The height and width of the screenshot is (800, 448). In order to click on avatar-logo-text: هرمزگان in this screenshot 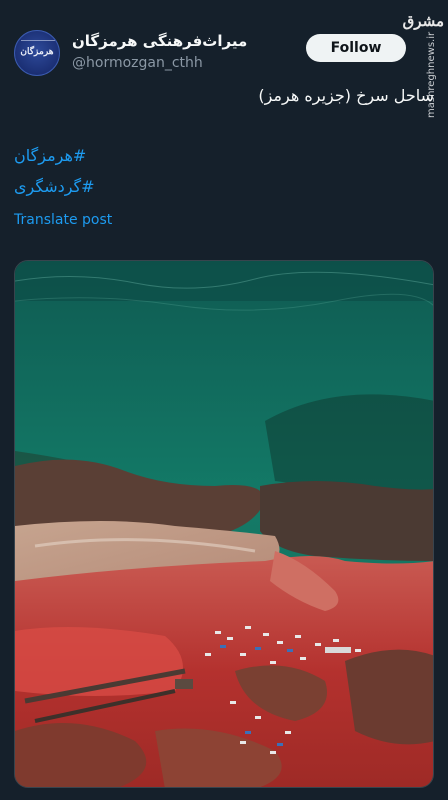, I will do `click(37, 52)`.